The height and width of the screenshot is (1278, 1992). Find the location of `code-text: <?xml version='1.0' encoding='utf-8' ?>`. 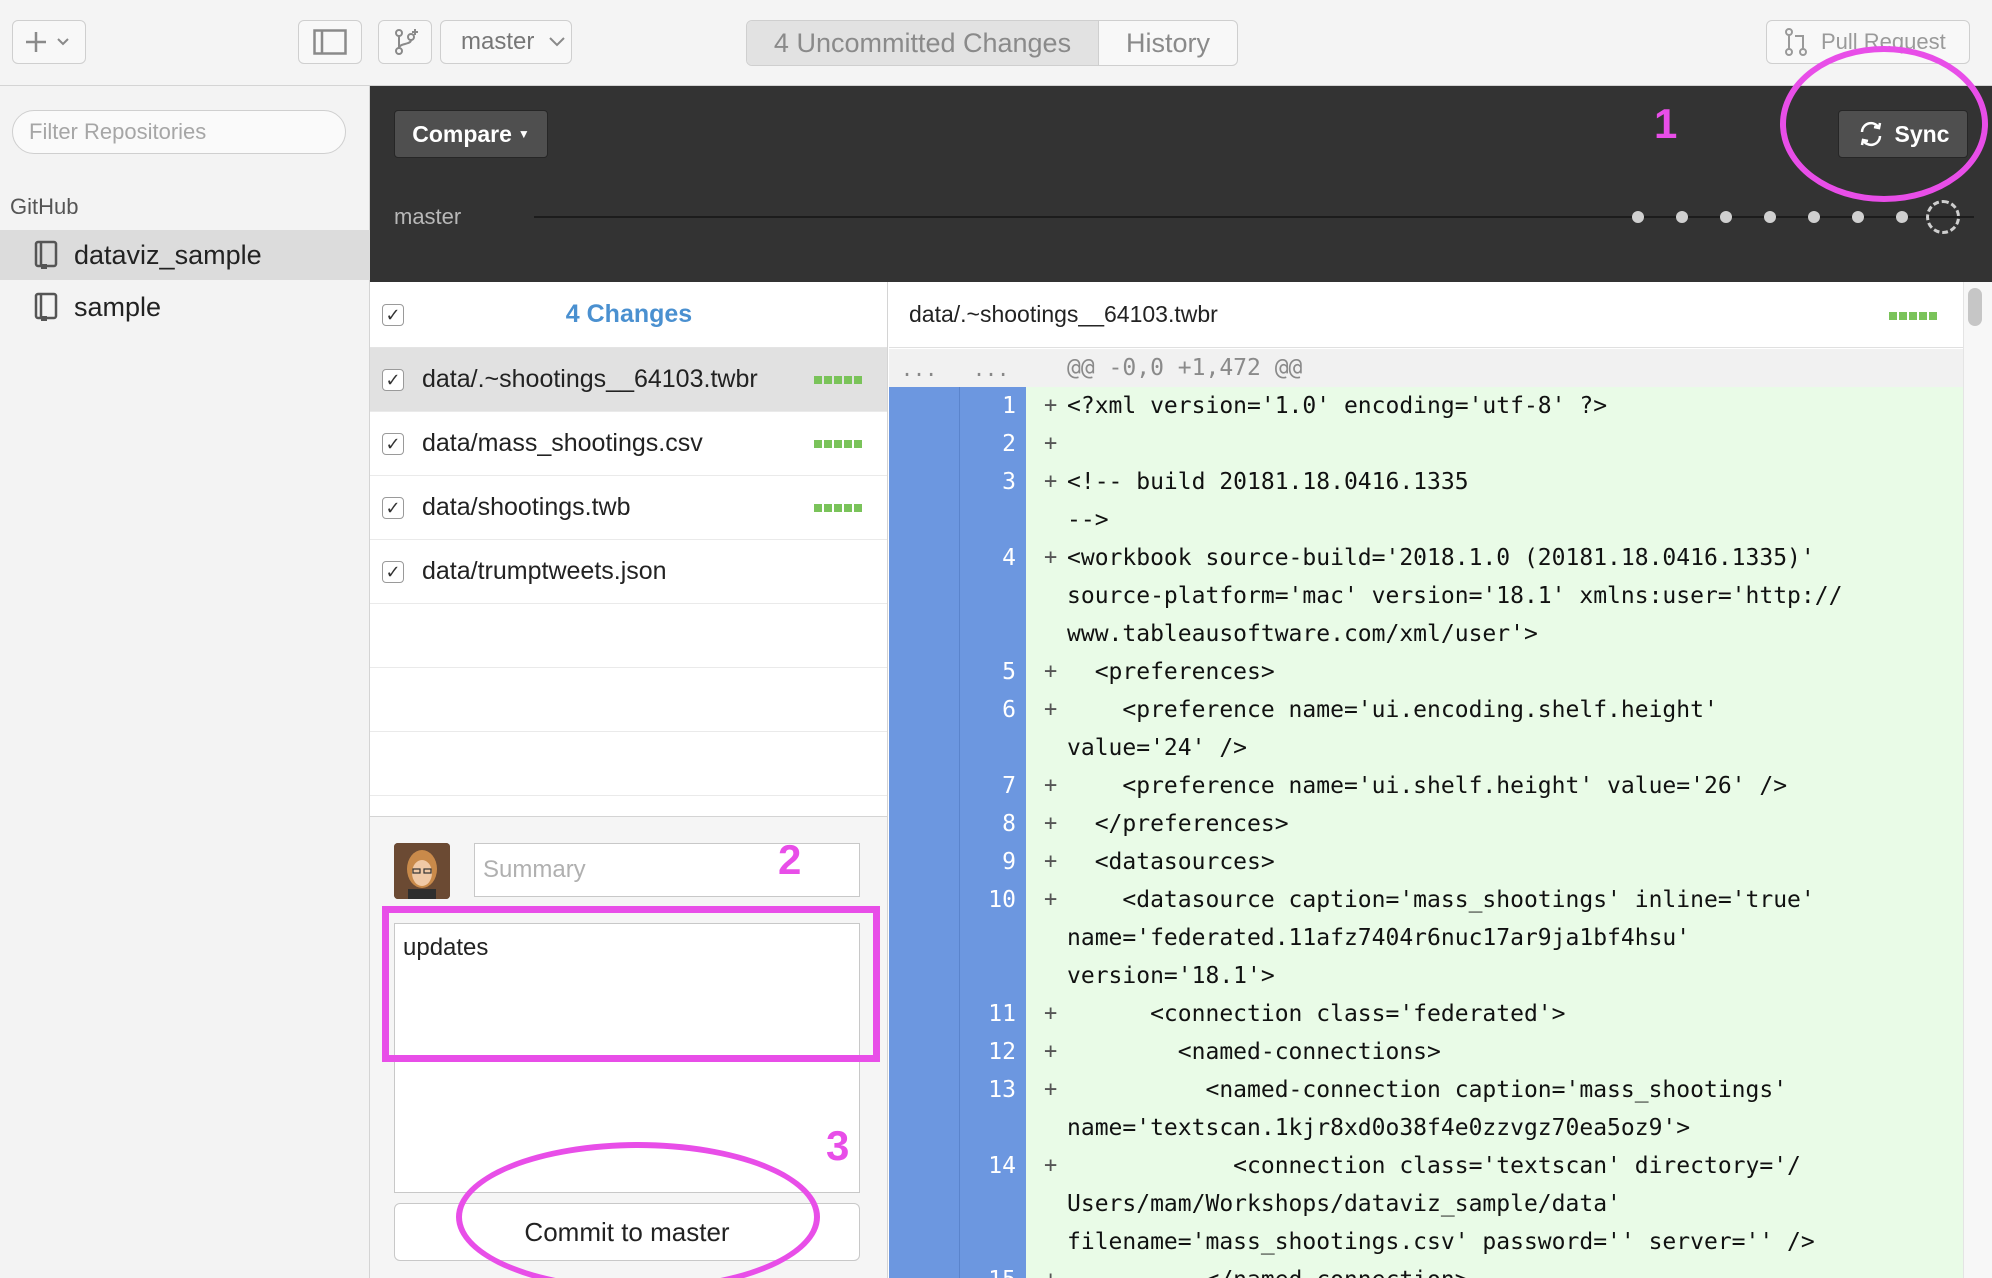

code-text: <?xml version='1.0' encoding='utf-8' ?> is located at coordinates (1337, 406).